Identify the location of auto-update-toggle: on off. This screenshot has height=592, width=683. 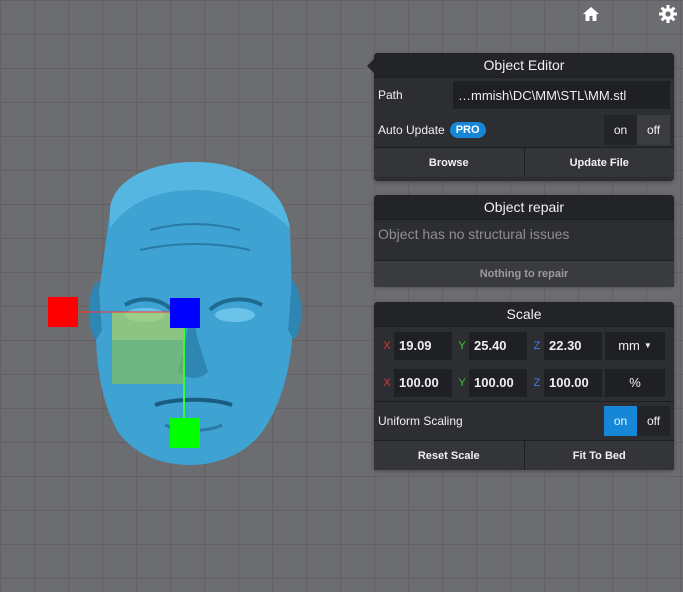
(637, 129).